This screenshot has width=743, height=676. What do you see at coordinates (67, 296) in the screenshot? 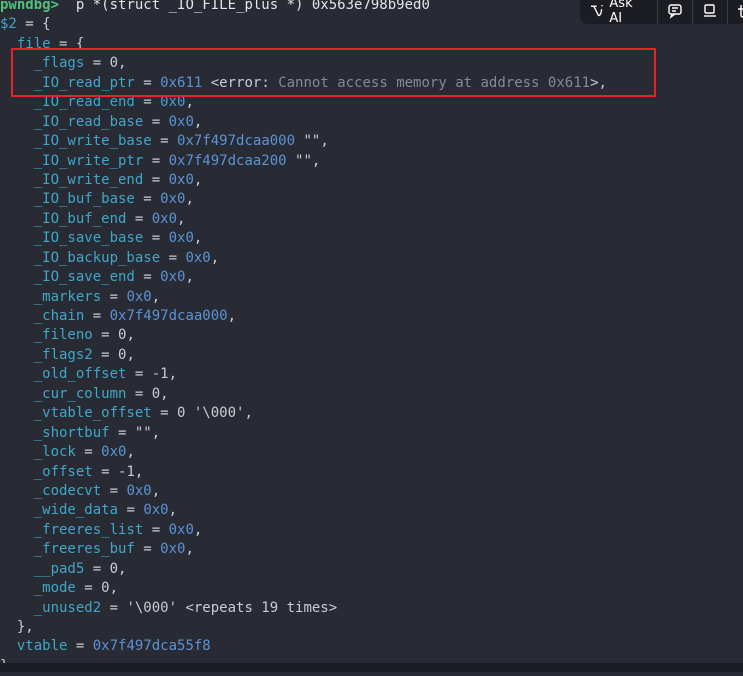
I see `field-name: _markers` at bounding box center [67, 296].